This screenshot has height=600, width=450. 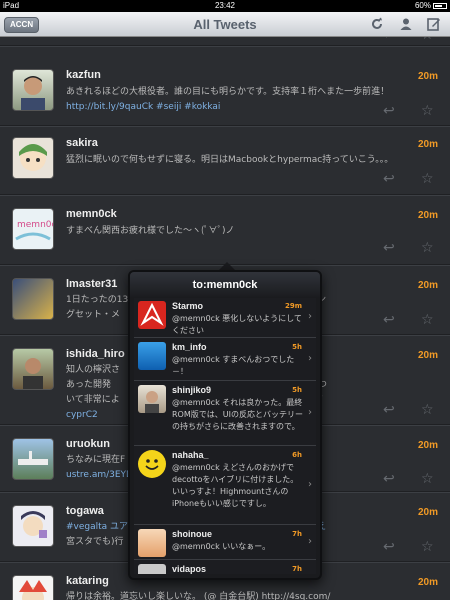 What do you see at coordinates (376, 24) in the screenshot?
I see `refresh-icon` at bounding box center [376, 24].